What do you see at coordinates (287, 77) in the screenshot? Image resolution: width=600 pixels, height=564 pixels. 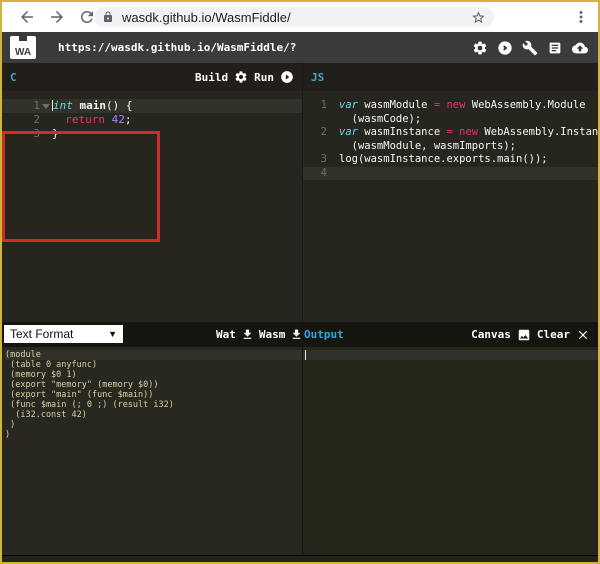 I see `run-play-icon` at bounding box center [287, 77].